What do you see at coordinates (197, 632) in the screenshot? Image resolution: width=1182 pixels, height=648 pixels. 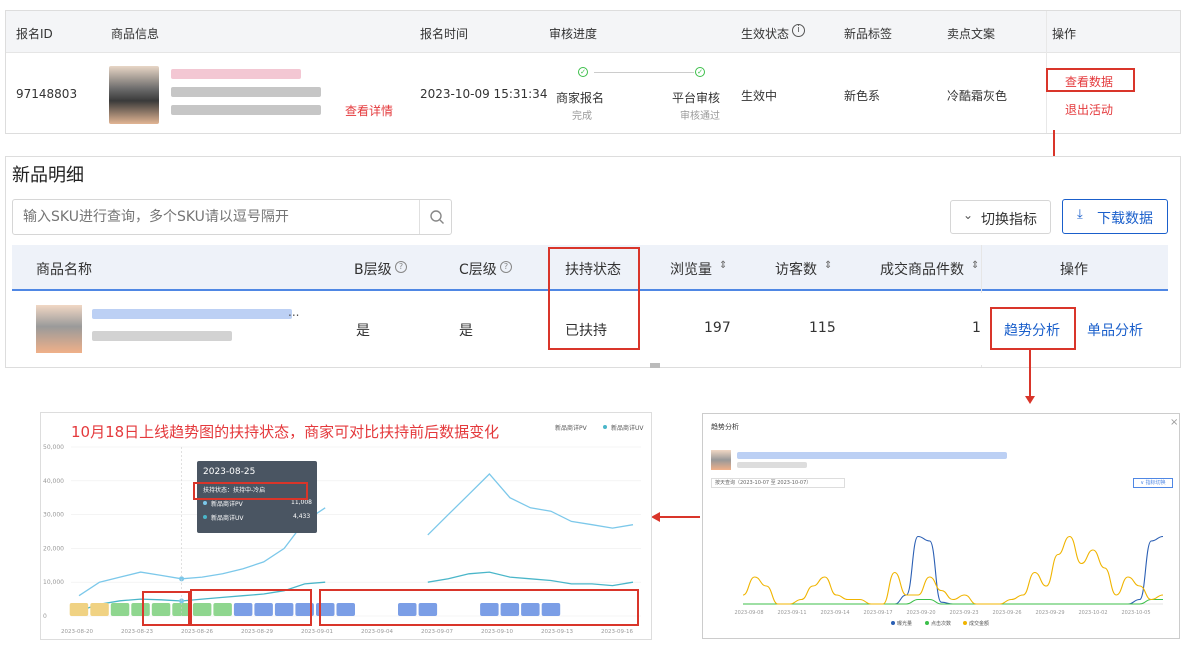 I see `x-tick-label: 2023-08-26` at bounding box center [197, 632].